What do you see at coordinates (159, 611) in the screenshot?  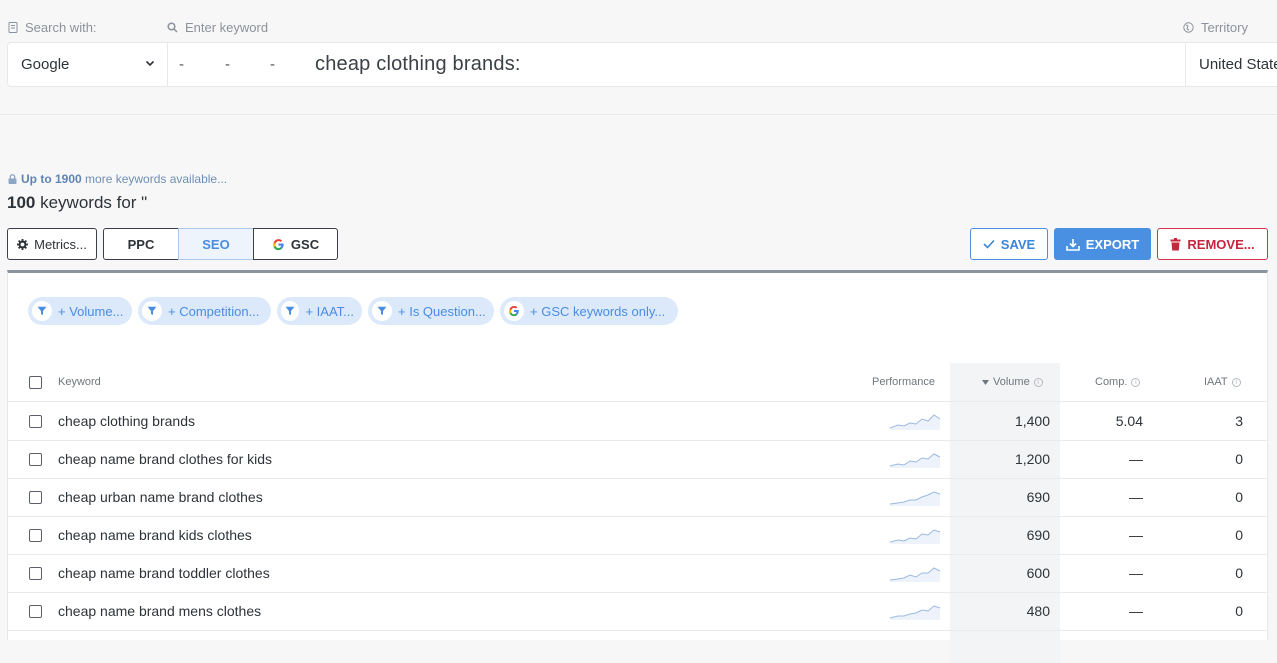 I see `keyword-cell: cheap name brand mens clothes` at bounding box center [159, 611].